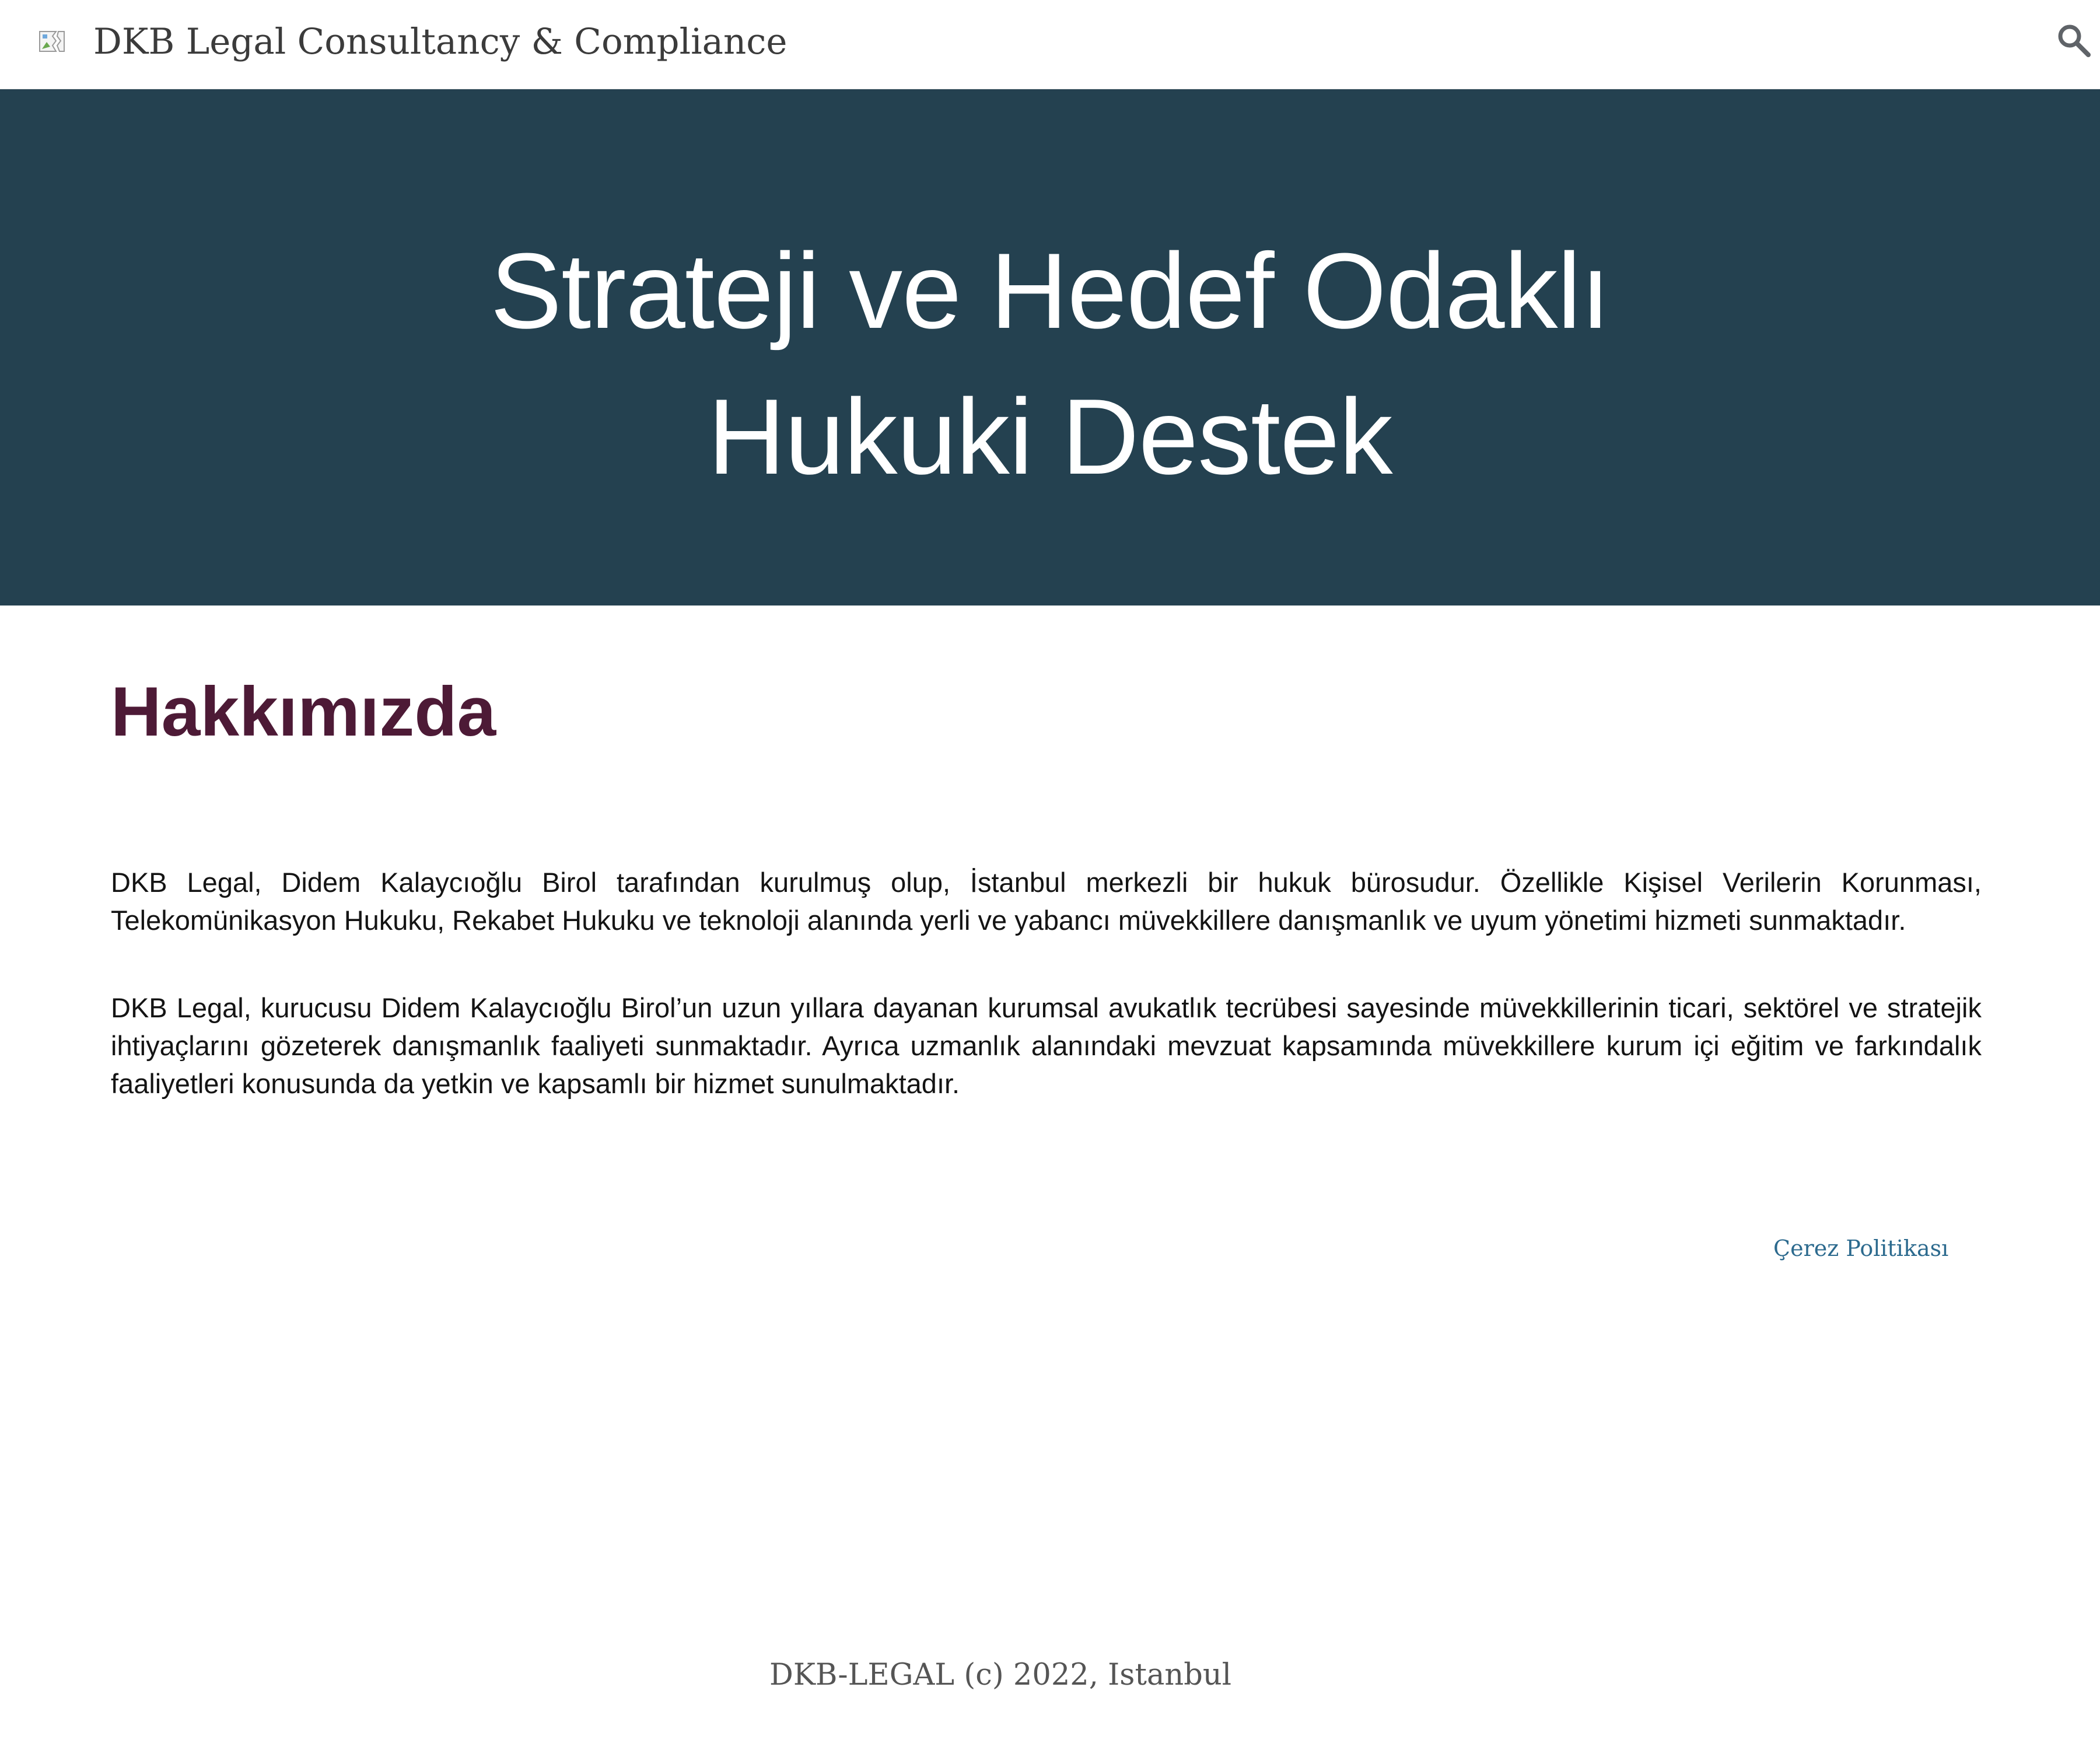 This screenshot has height=1750, width=2100. I want to click on cookie-policy-link: Çerez Politikası, so click(1860, 1248).